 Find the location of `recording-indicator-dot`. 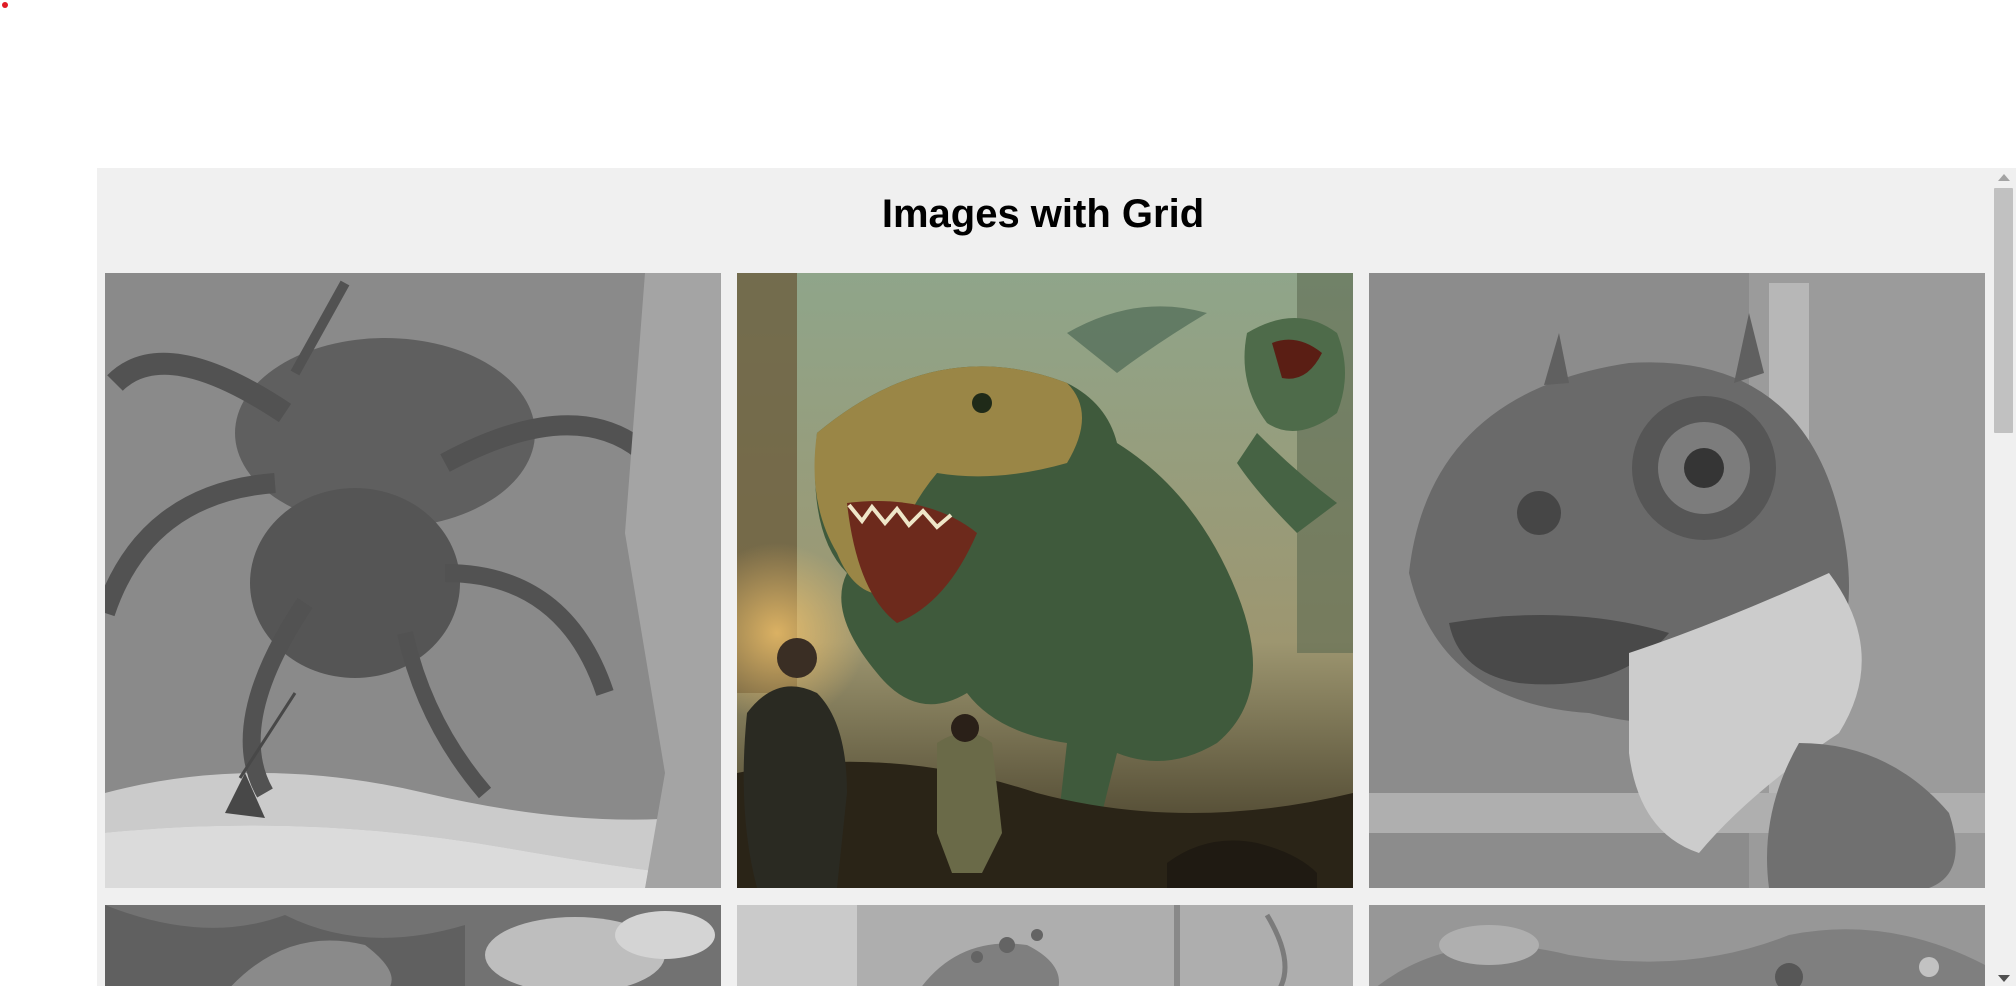

recording-indicator-dot is located at coordinates (5, 5).